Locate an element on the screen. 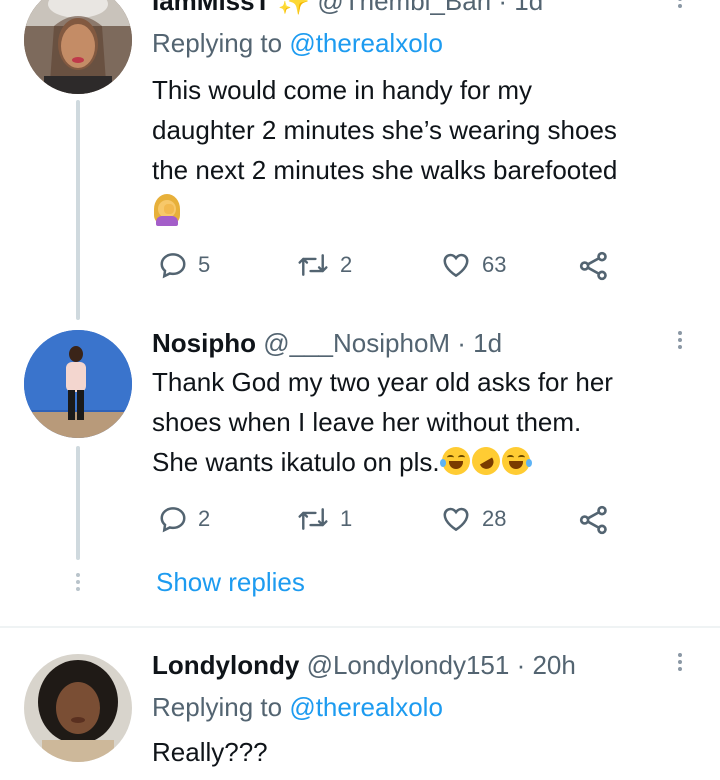 This screenshot has height=780, width=720. thread-continuation-dots is located at coordinates (78, 582).